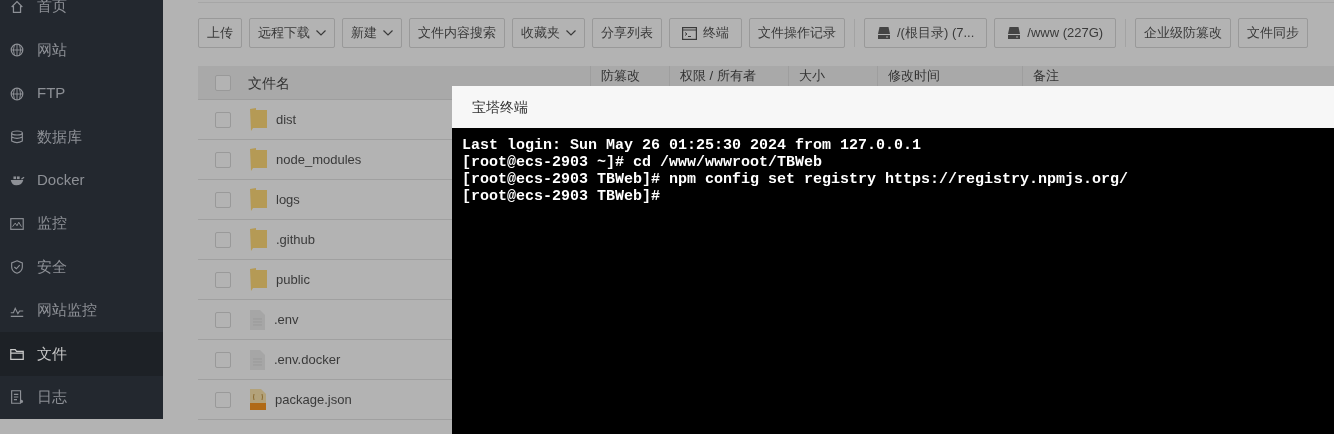 This screenshot has height=434, width=1334. Describe the element at coordinates (797, 33) in the screenshot. I see `toolbar-button: 文件操作记录` at that location.